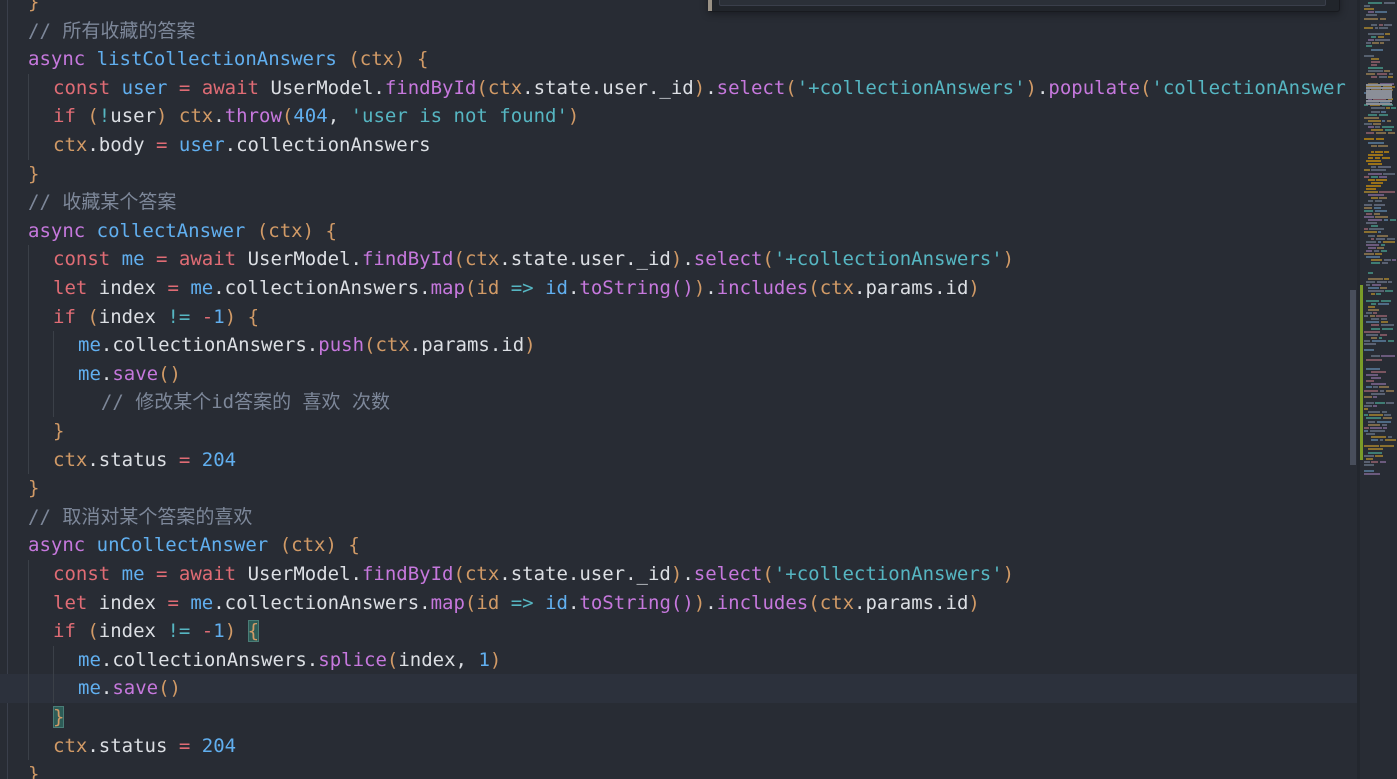 This screenshot has height=779, width=1397. What do you see at coordinates (680, 660) in the screenshot?
I see `code-line: me.collectionAnswers.splice(index, 1)` at bounding box center [680, 660].